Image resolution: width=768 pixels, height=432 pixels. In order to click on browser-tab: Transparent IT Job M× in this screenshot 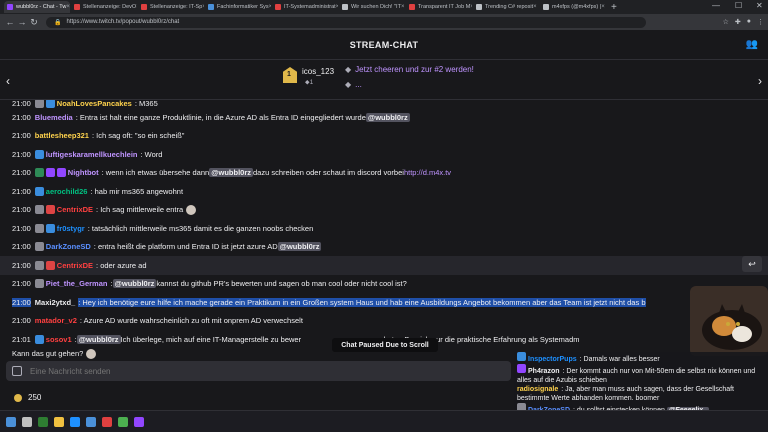, I will do `click(439, 7)`.